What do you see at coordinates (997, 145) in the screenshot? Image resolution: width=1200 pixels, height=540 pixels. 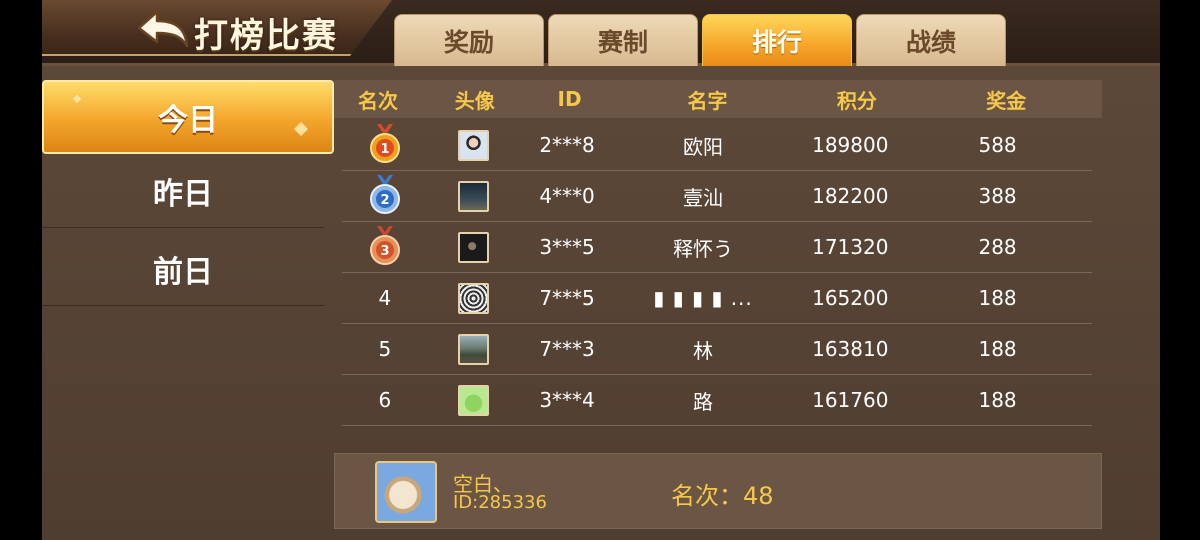 I see `prize-cell: 588` at bounding box center [997, 145].